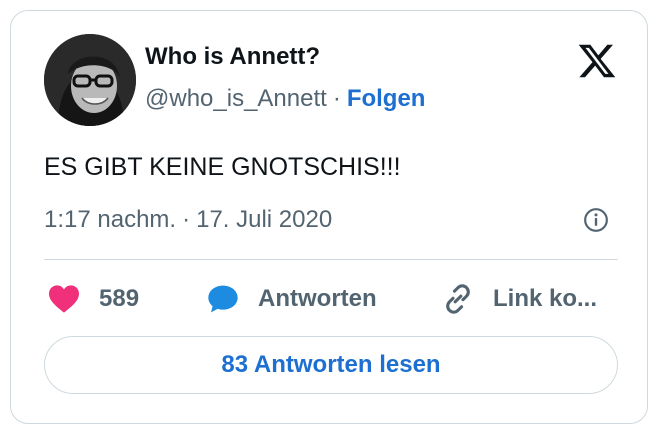  What do you see at coordinates (331, 259) in the screenshot?
I see `divider` at bounding box center [331, 259].